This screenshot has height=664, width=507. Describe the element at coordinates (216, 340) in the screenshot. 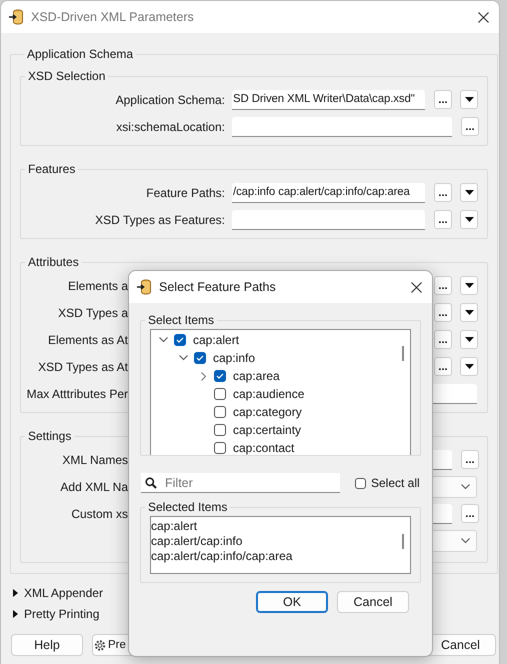

I see `tree-item: cap:alert` at that location.